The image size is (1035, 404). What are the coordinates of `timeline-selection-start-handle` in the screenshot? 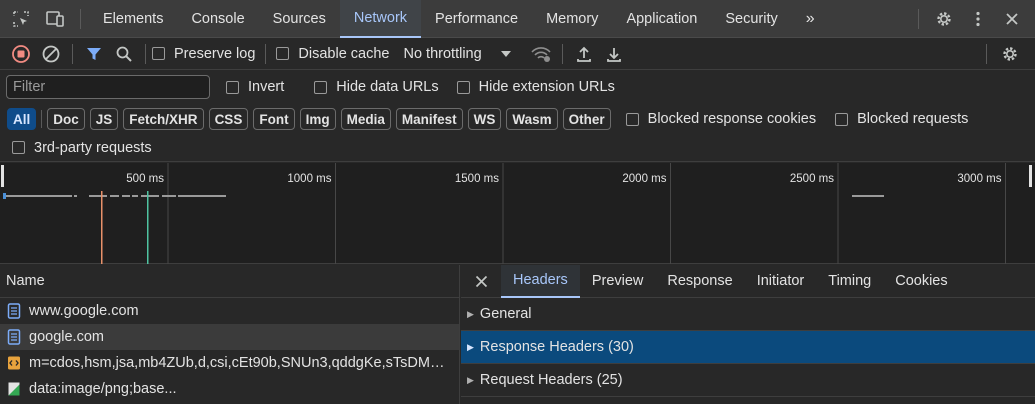 It's located at (2, 176).